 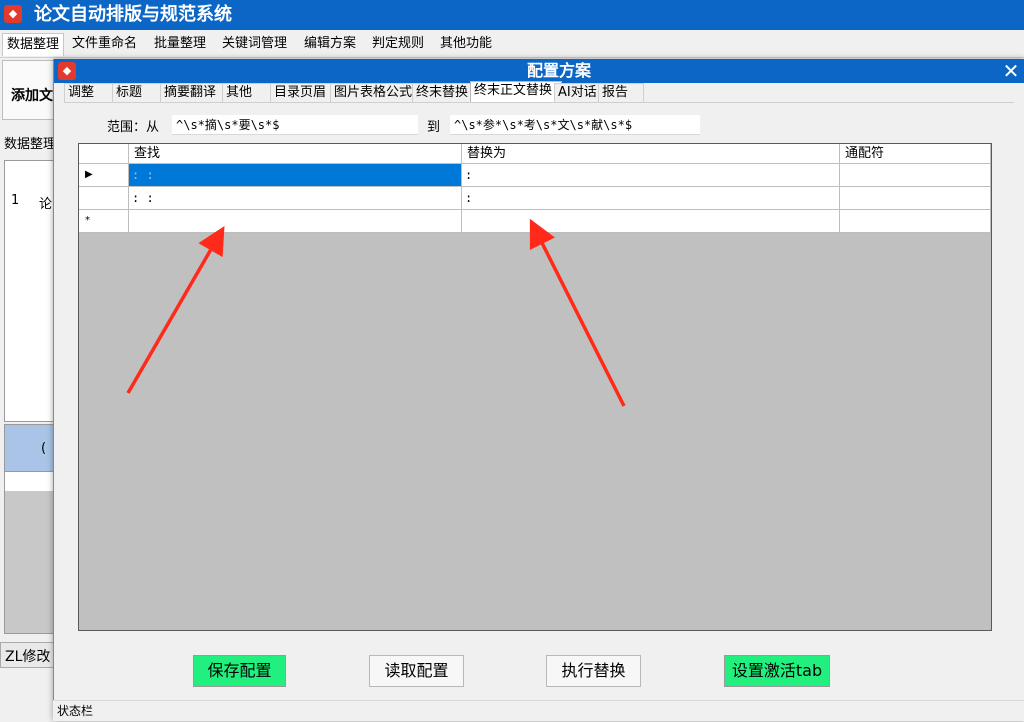 What do you see at coordinates (31, 448) in the screenshot?
I see `grid2-header` at bounding box center [31, 448].